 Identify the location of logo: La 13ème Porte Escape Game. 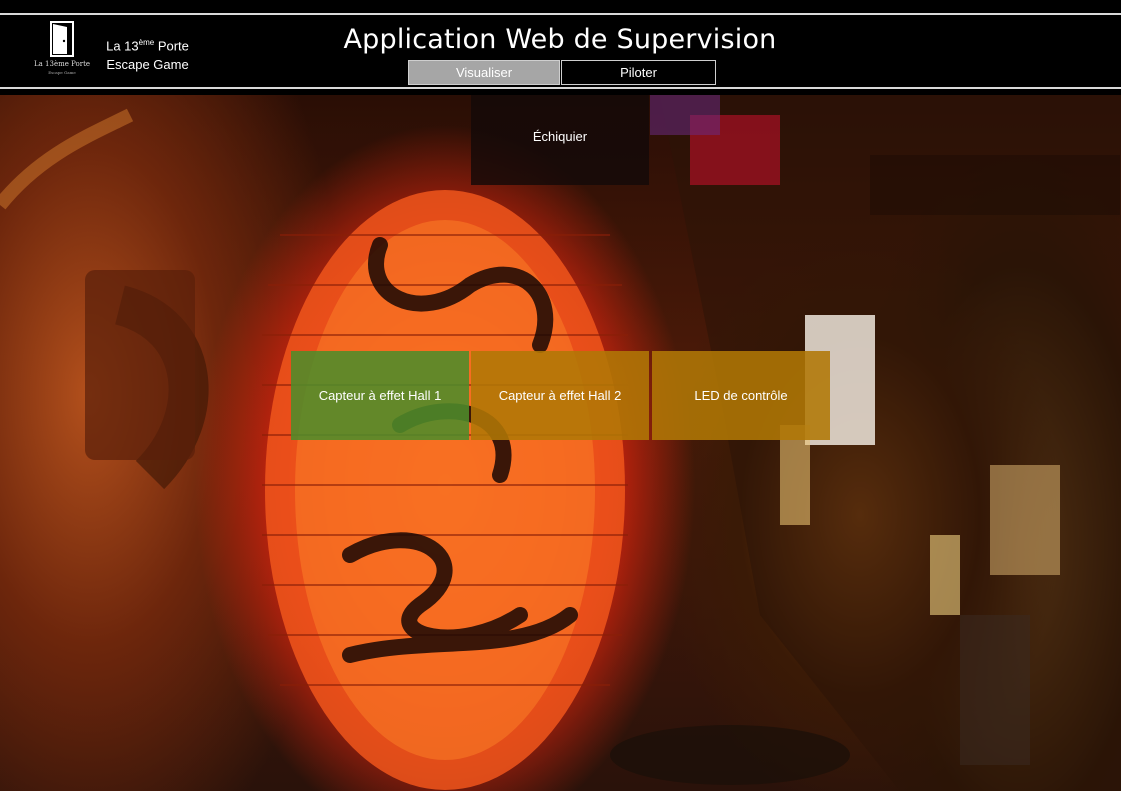
(62, 51).